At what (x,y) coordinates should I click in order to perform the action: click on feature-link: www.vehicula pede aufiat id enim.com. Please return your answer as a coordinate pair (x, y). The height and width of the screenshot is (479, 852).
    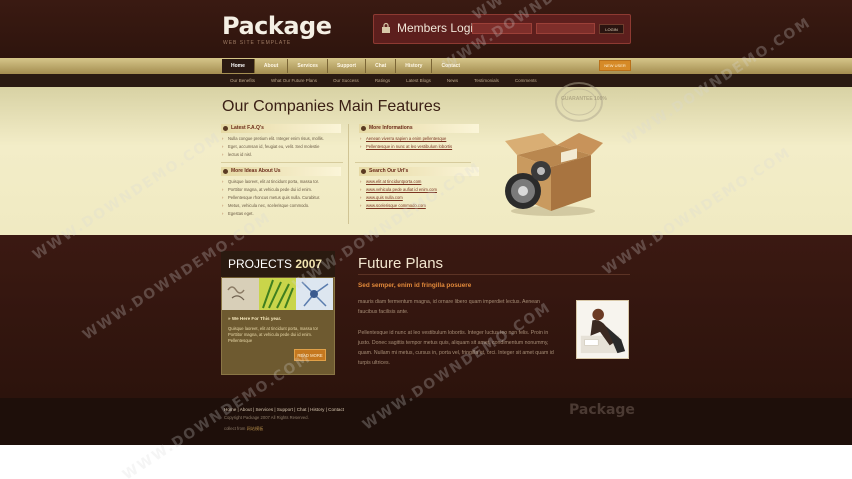
    Looking at the image, I should click on (398, 190).